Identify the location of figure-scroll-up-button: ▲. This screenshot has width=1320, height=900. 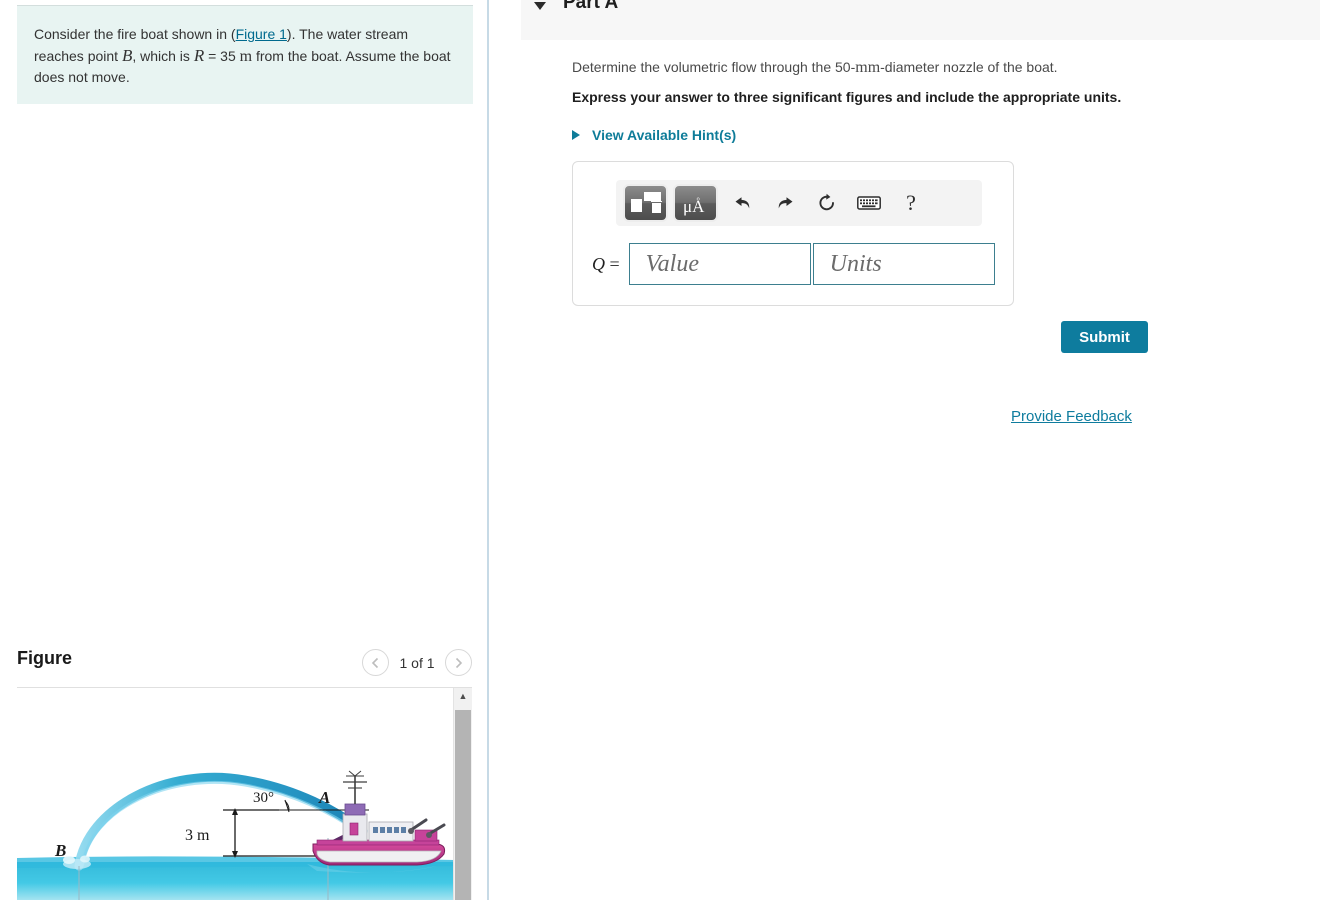
(463, 696).